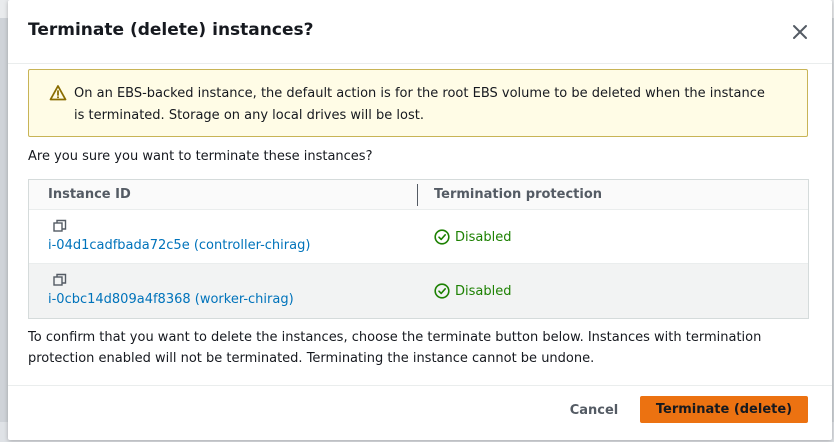  Describe the element at coordinates (724, 409) in the screenshot. I see `terminate-button: Terminate (delete)` at that location.